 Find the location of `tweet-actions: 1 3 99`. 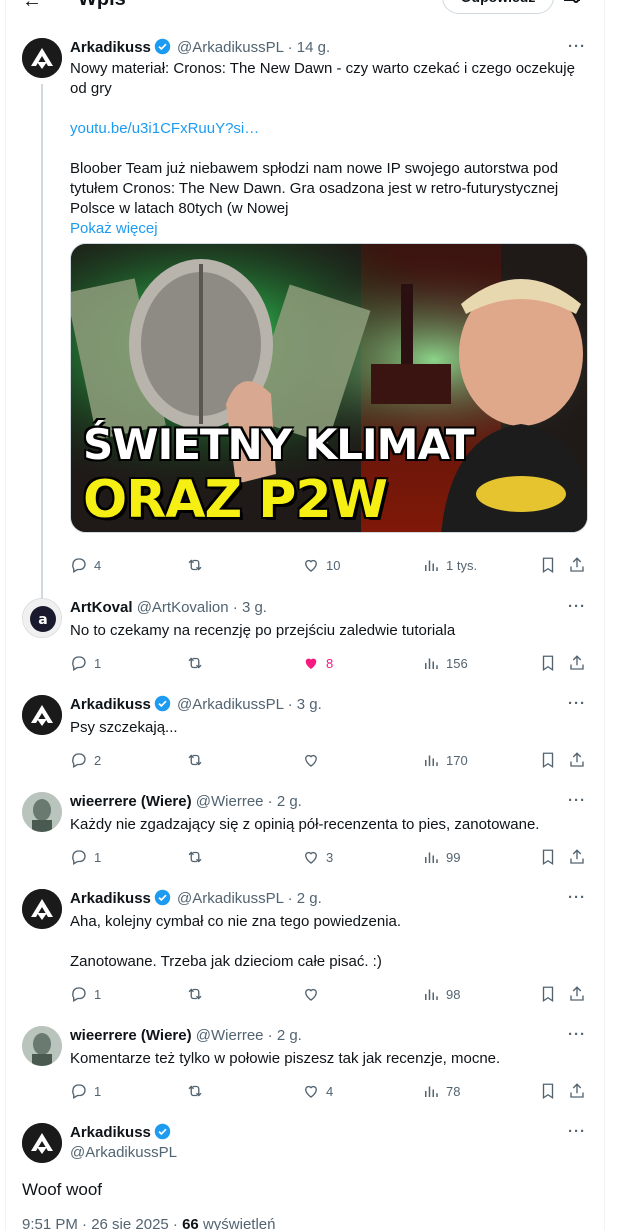

tweet-actions: 1 3 99 is located at coordinates (330, 857).